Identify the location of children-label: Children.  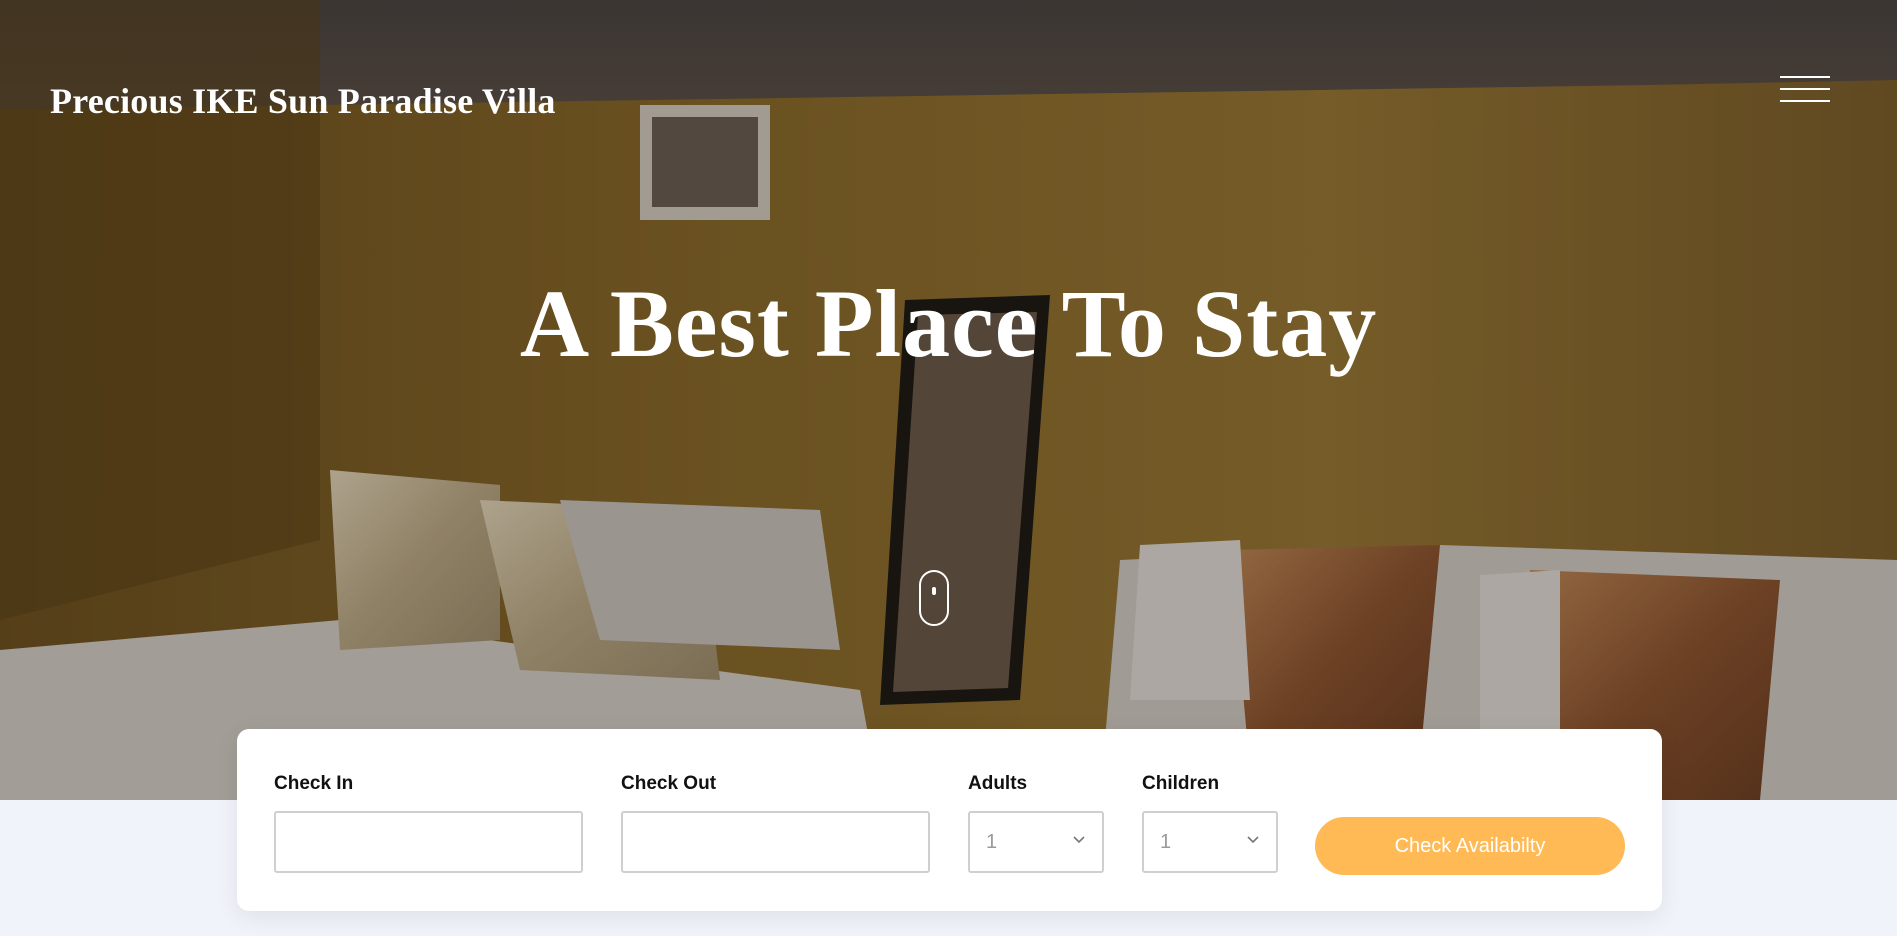
(1181, 783).